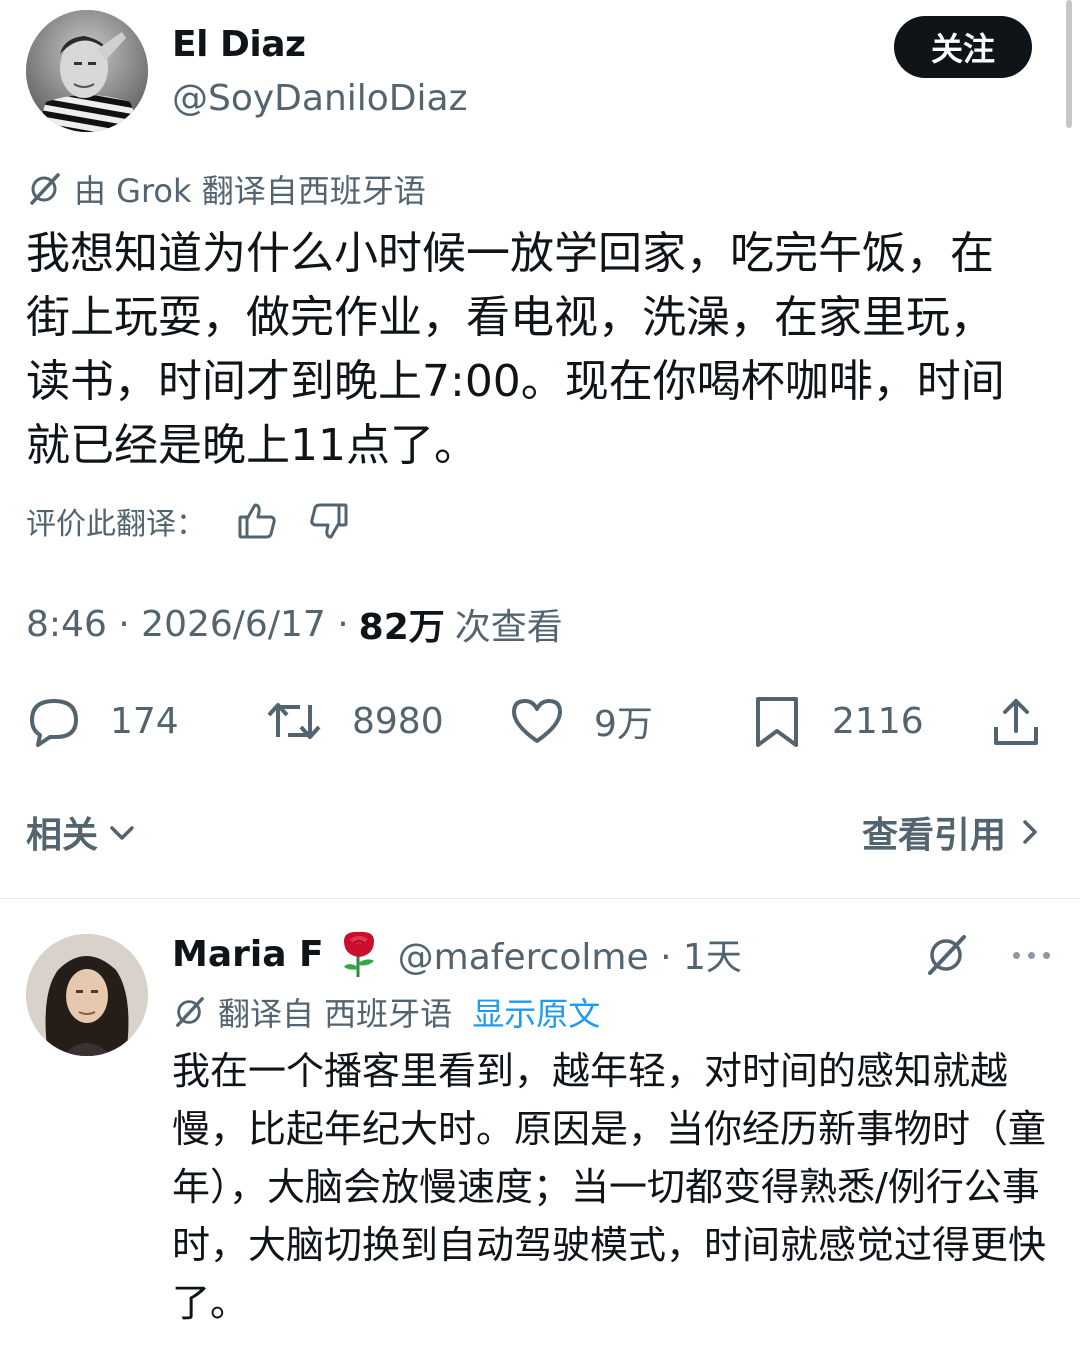  I want to click on reply-button: 174, so click(102, 721).